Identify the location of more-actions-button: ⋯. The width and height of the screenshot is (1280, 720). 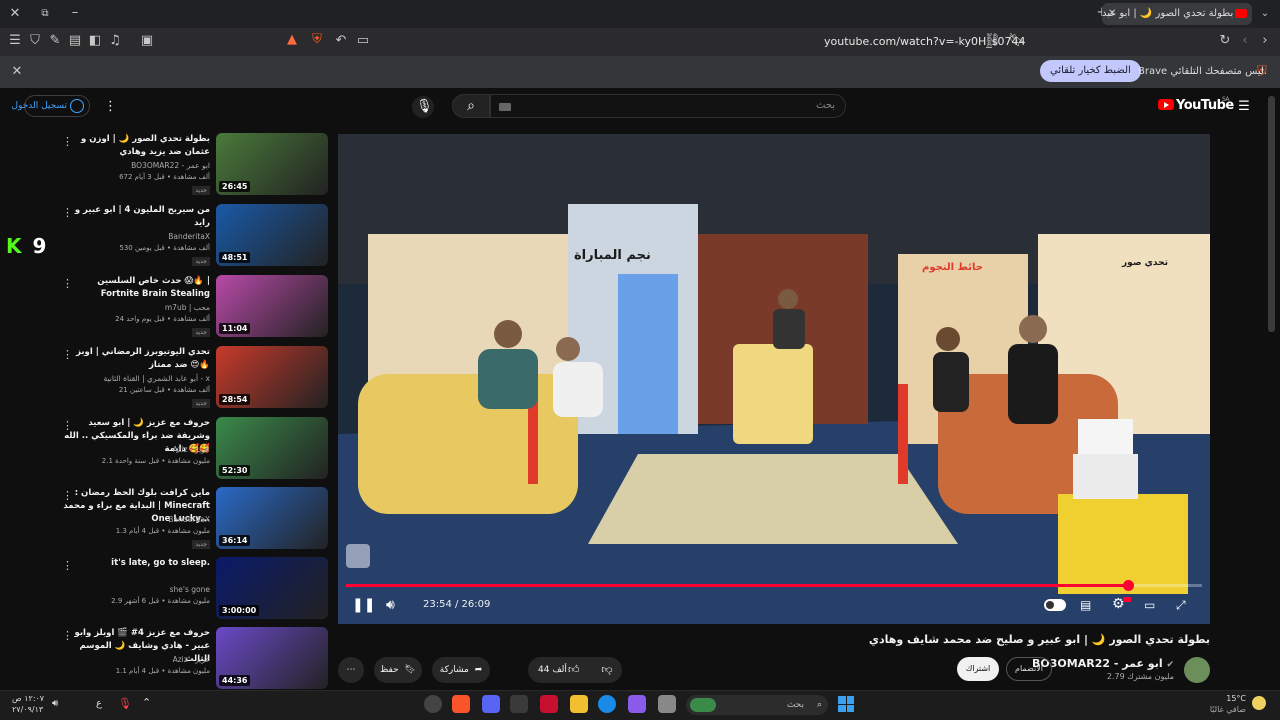
(351, 670).